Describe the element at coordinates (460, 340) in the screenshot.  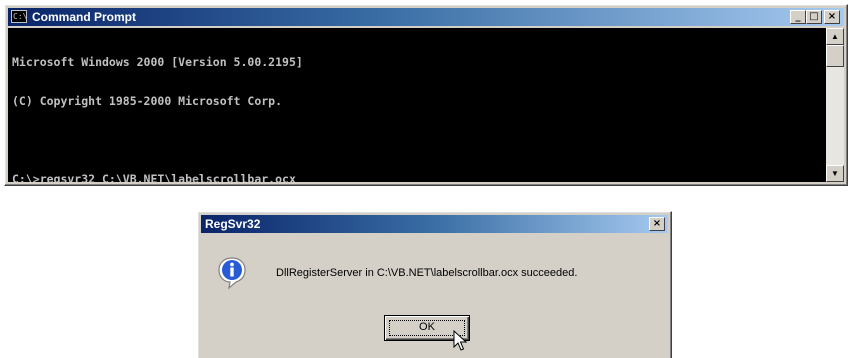
I see `arrow-pointer-icon` at that location.